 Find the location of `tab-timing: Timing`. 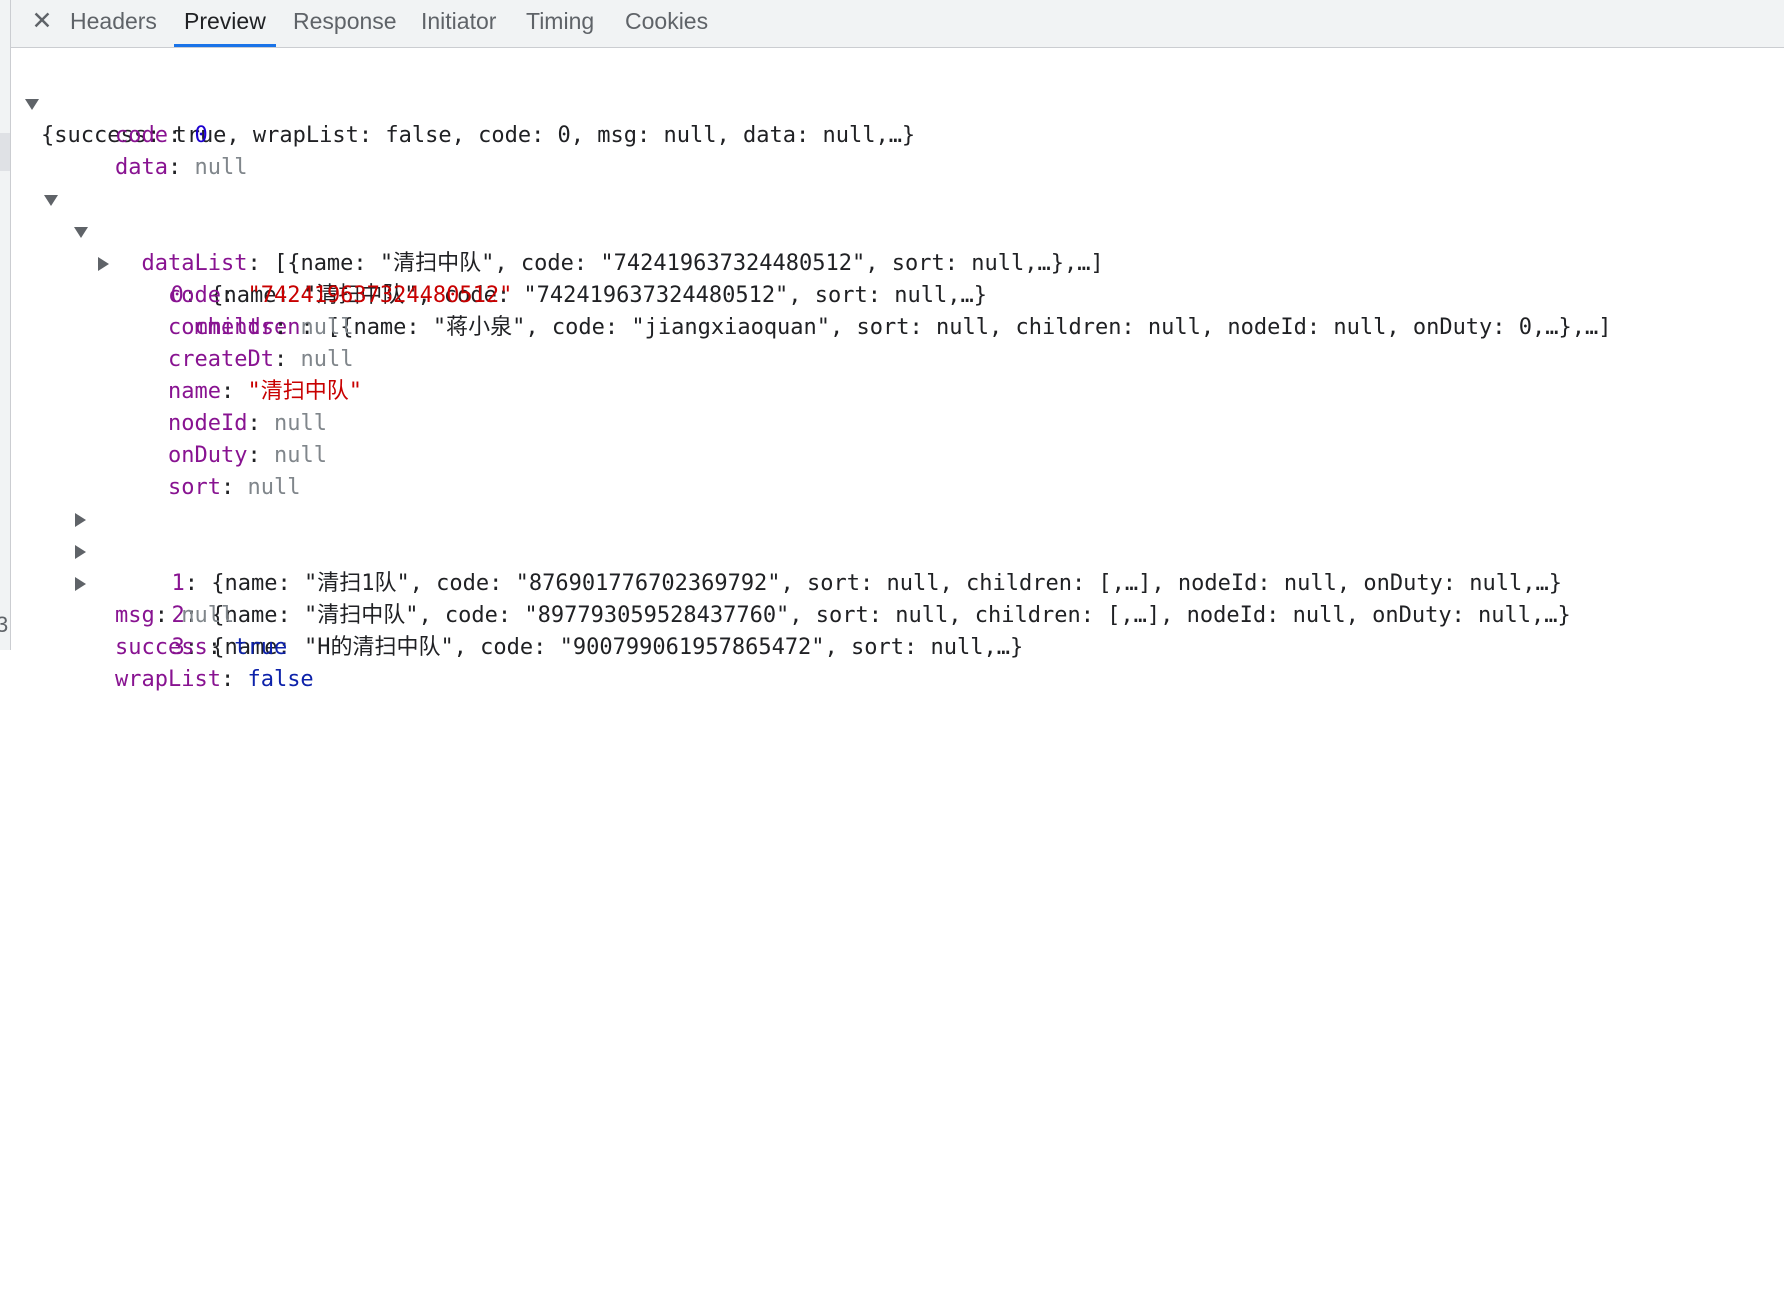

tab-timing: Timing is located at coordinates (560, 23).